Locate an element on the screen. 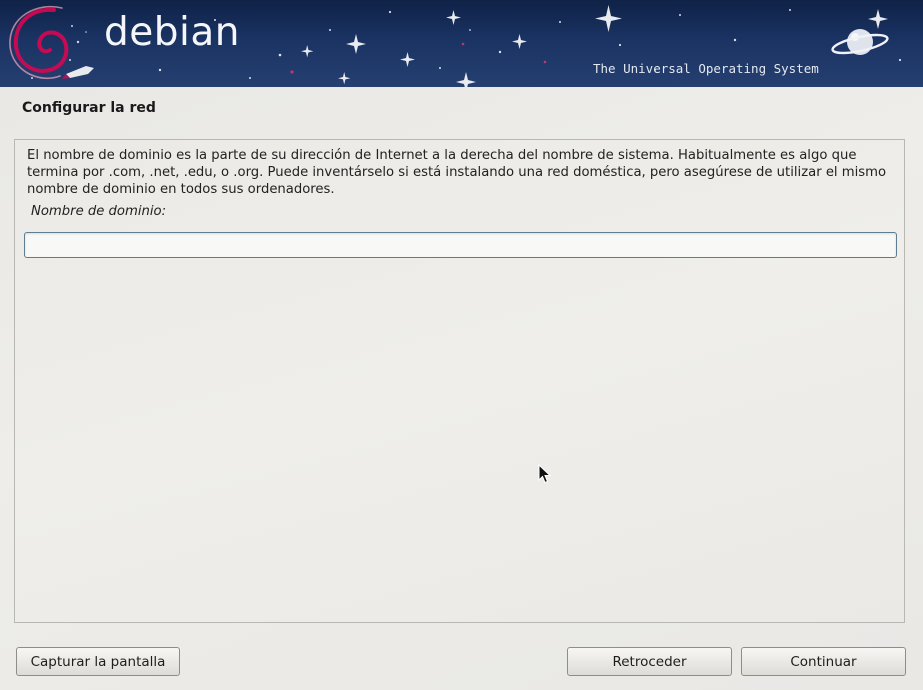 This screenshot has height=690, width=923. debian-logo-text: debian is located at coordinates (172, 32).